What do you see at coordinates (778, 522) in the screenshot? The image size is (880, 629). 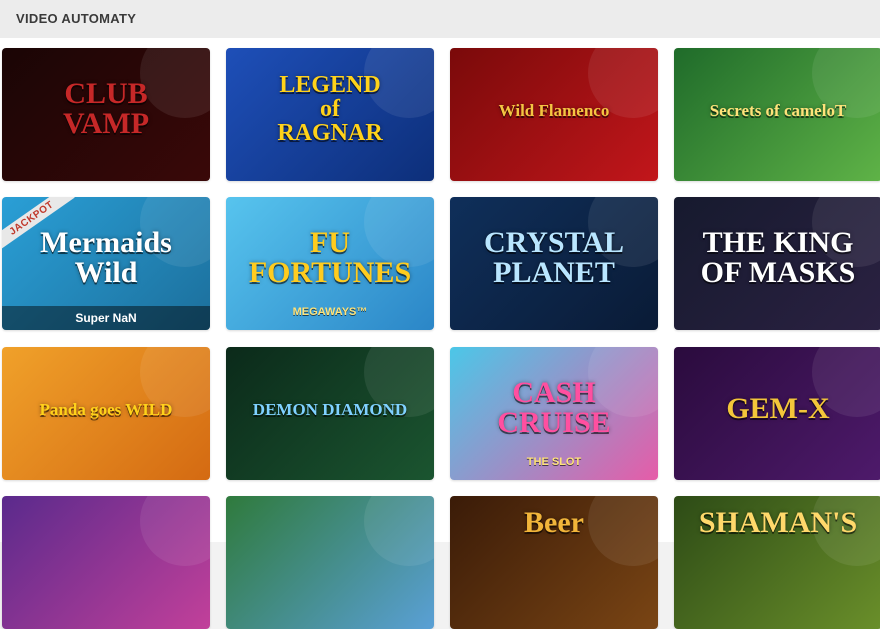 I see `game-title: SHAMAN'S` at bounding box center [778, 522].